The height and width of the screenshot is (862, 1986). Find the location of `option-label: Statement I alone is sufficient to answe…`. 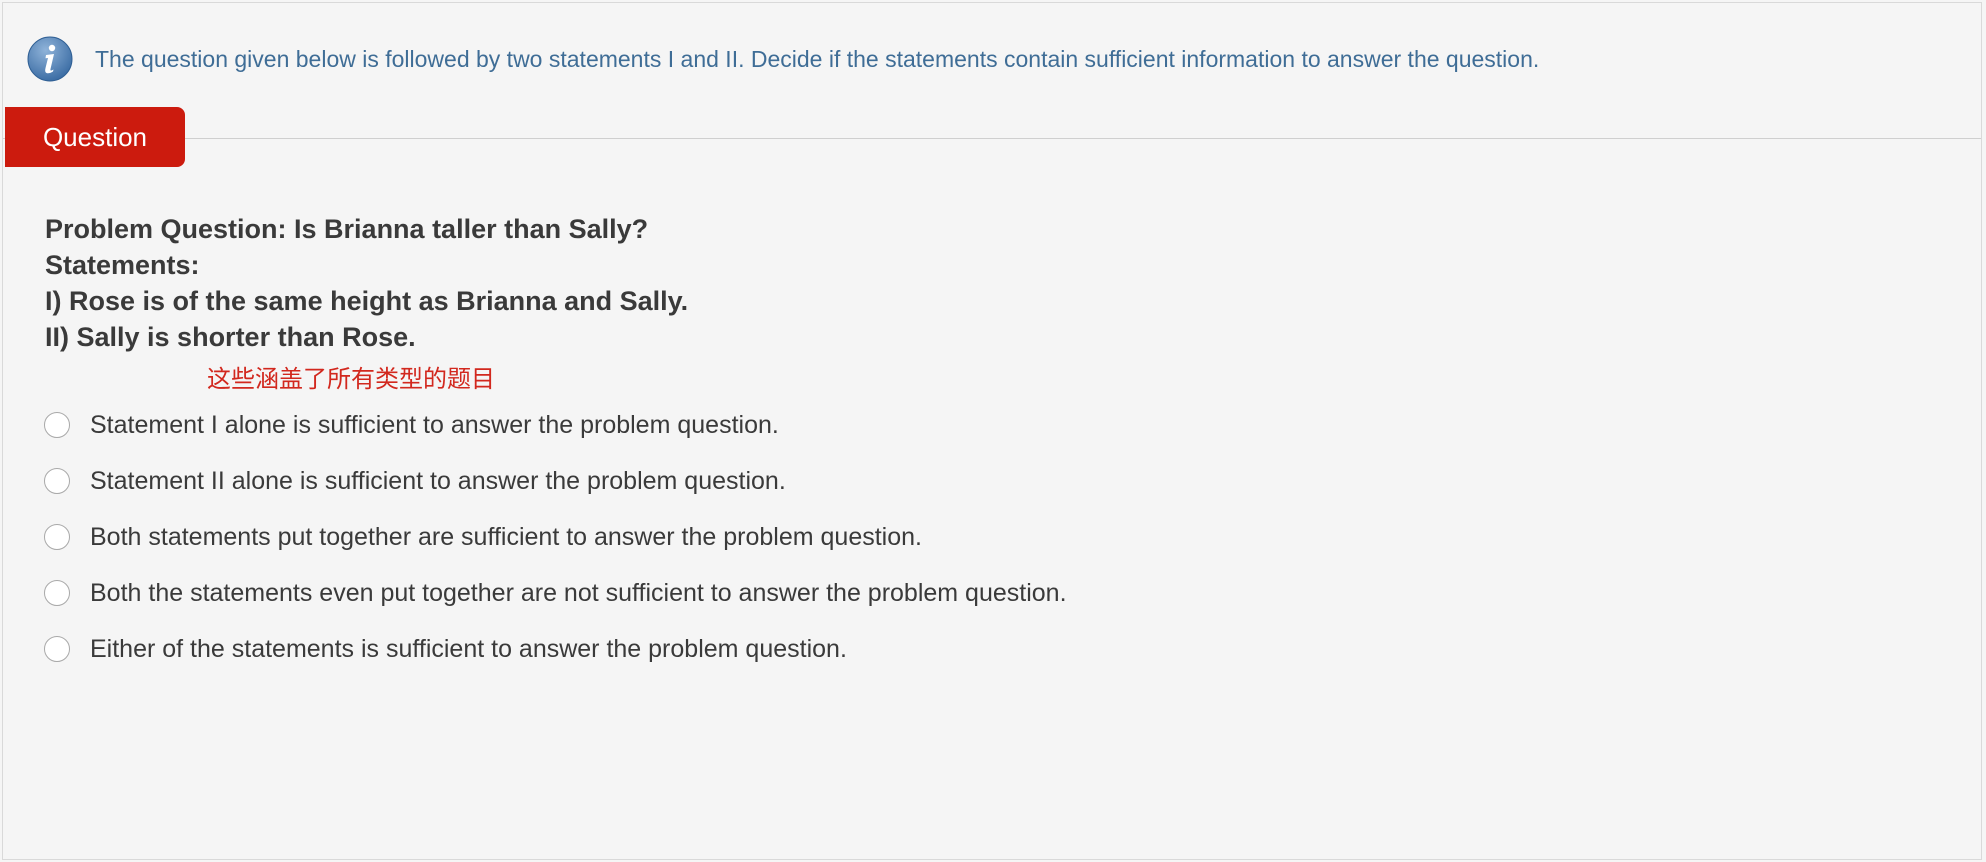

option-label: Statement I alone is sufficient to answe… is located at coordinates (434, 425).